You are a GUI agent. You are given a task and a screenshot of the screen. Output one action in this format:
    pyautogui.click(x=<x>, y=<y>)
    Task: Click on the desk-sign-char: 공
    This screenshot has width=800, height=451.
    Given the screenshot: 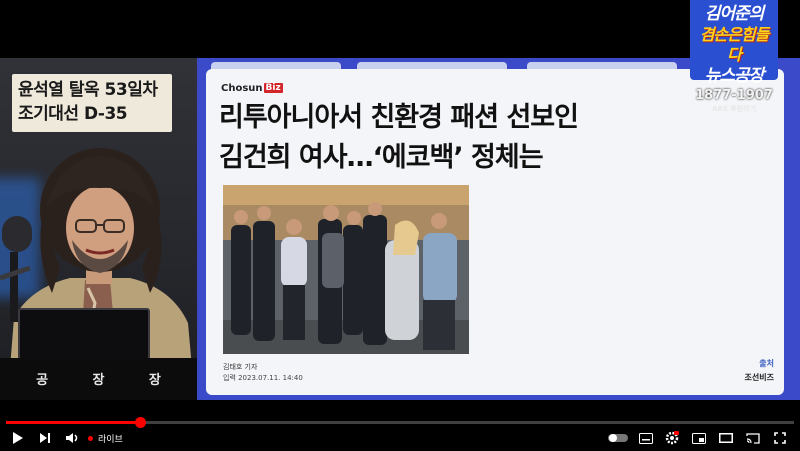 What is the action you would take?
    pyautogui.click(x=42, y=380)
    